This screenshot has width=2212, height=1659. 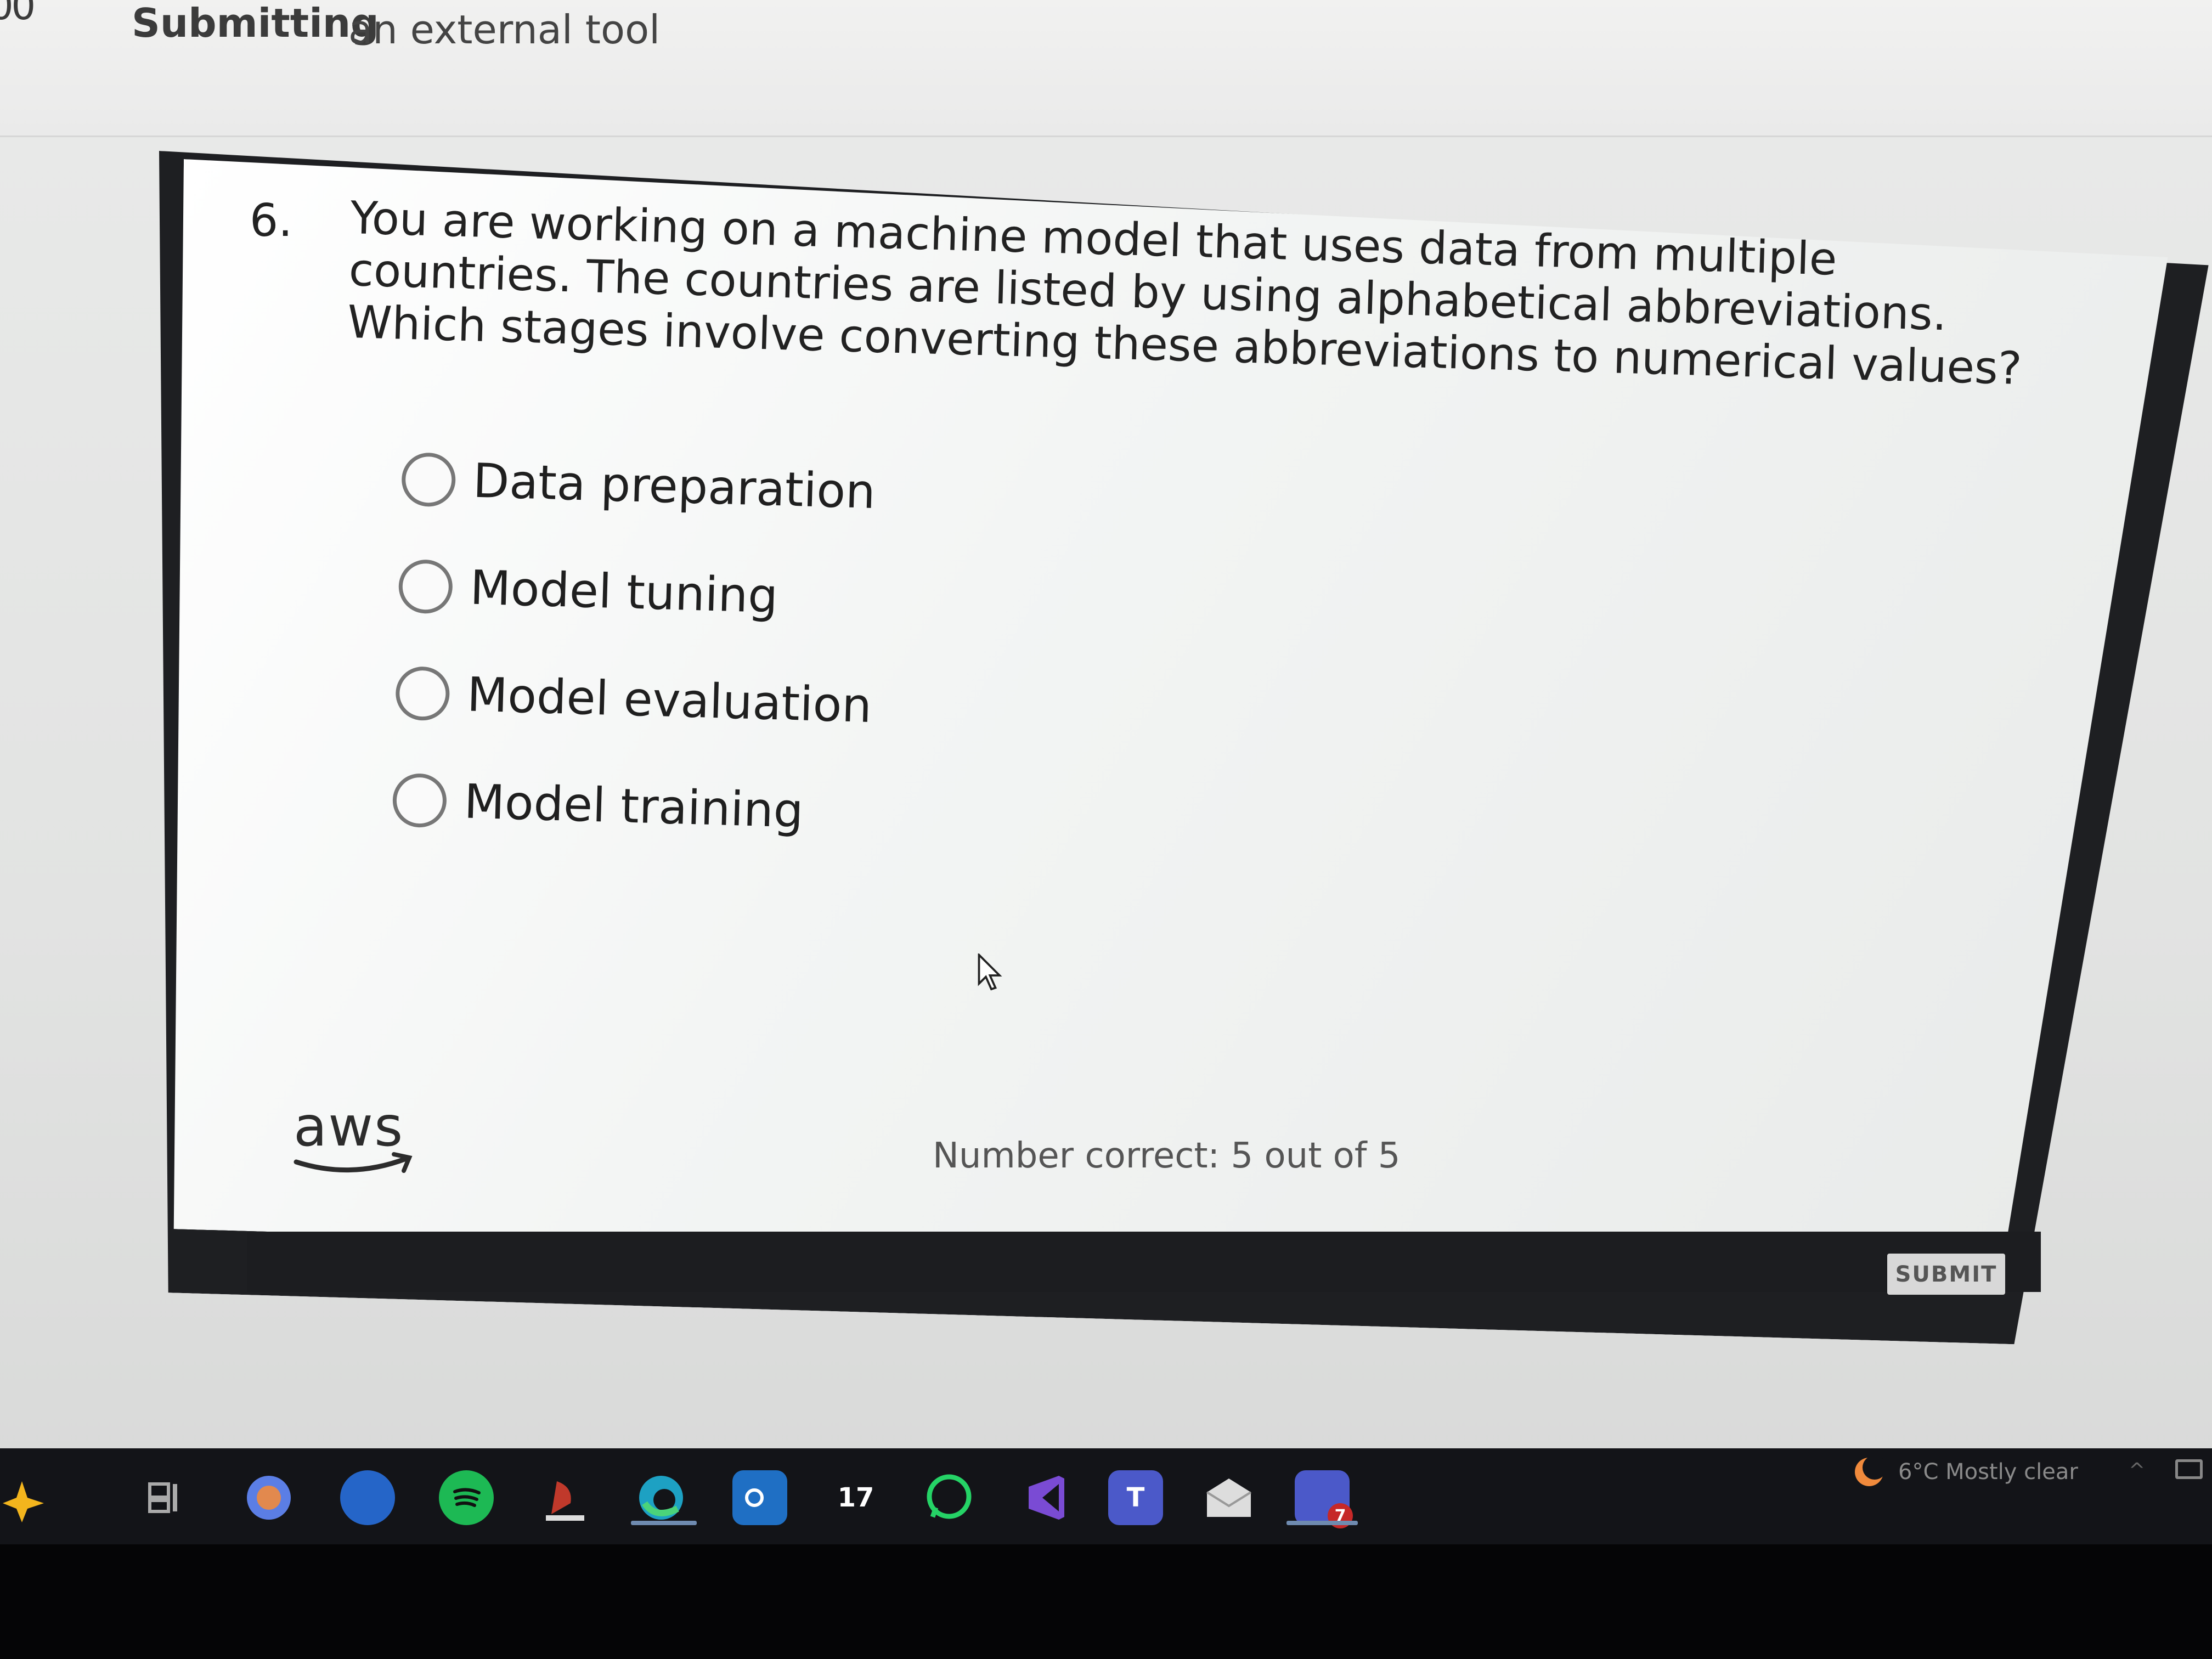 I want to click on copilot-icon, so click(x=27, y=1497).